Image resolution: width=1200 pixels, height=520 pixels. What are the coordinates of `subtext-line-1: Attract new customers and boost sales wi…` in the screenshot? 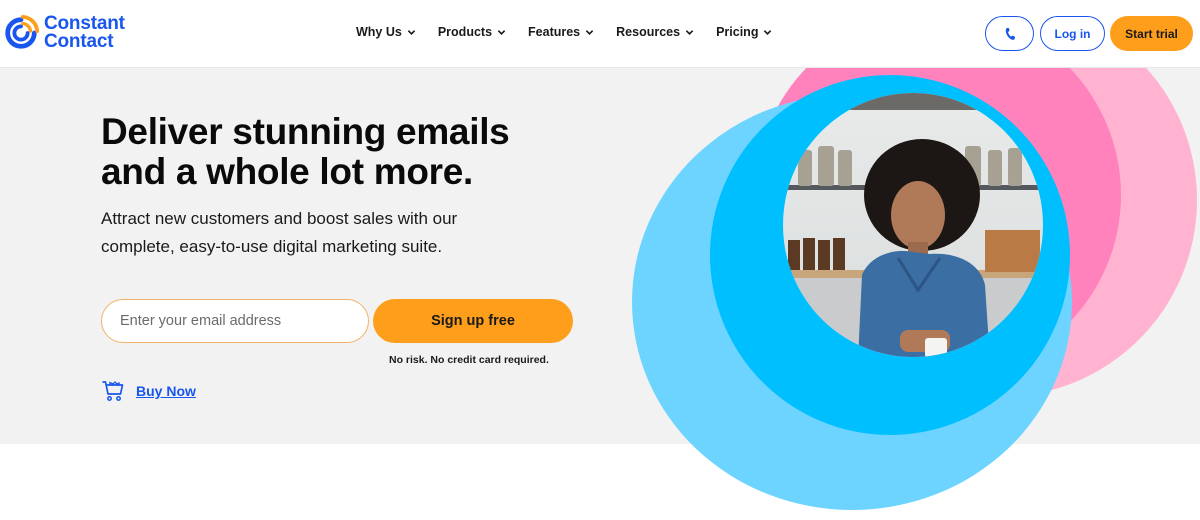 It's located at (279, 218).